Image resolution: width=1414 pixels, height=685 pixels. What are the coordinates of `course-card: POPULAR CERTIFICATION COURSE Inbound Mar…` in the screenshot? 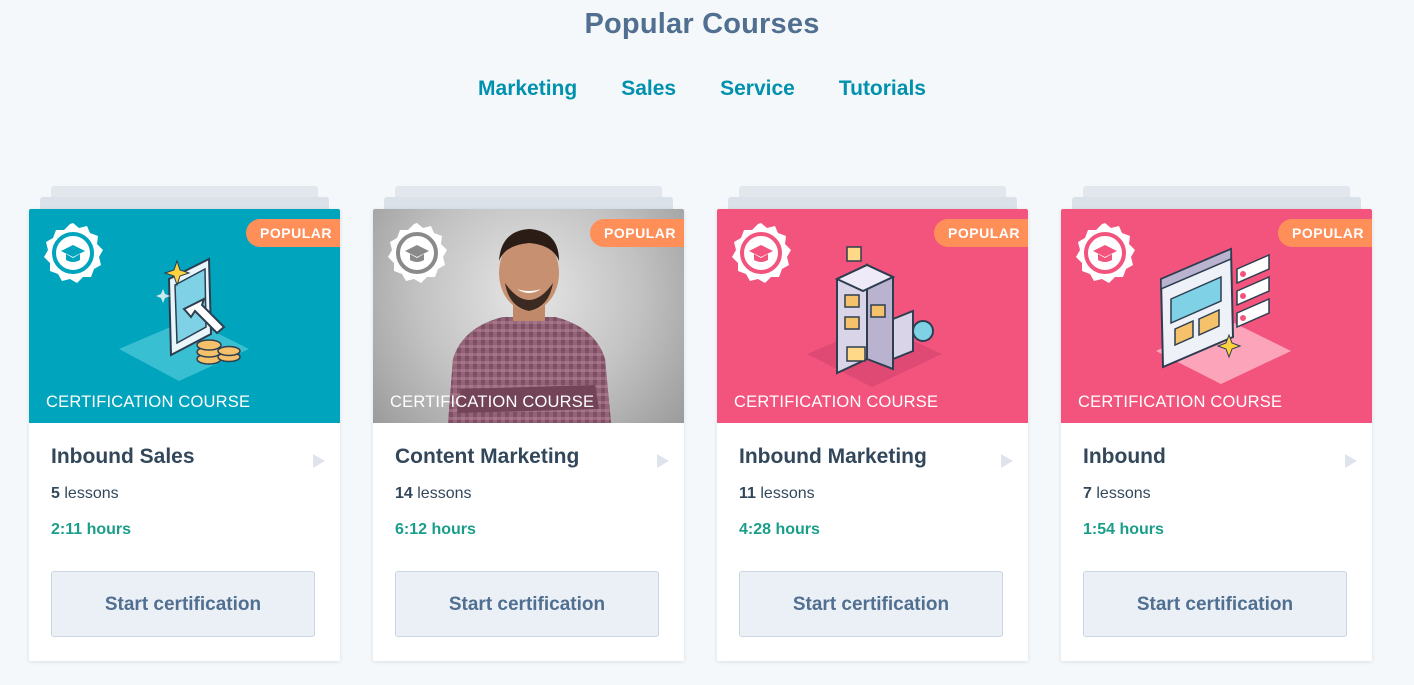 It's located at (872, 435).